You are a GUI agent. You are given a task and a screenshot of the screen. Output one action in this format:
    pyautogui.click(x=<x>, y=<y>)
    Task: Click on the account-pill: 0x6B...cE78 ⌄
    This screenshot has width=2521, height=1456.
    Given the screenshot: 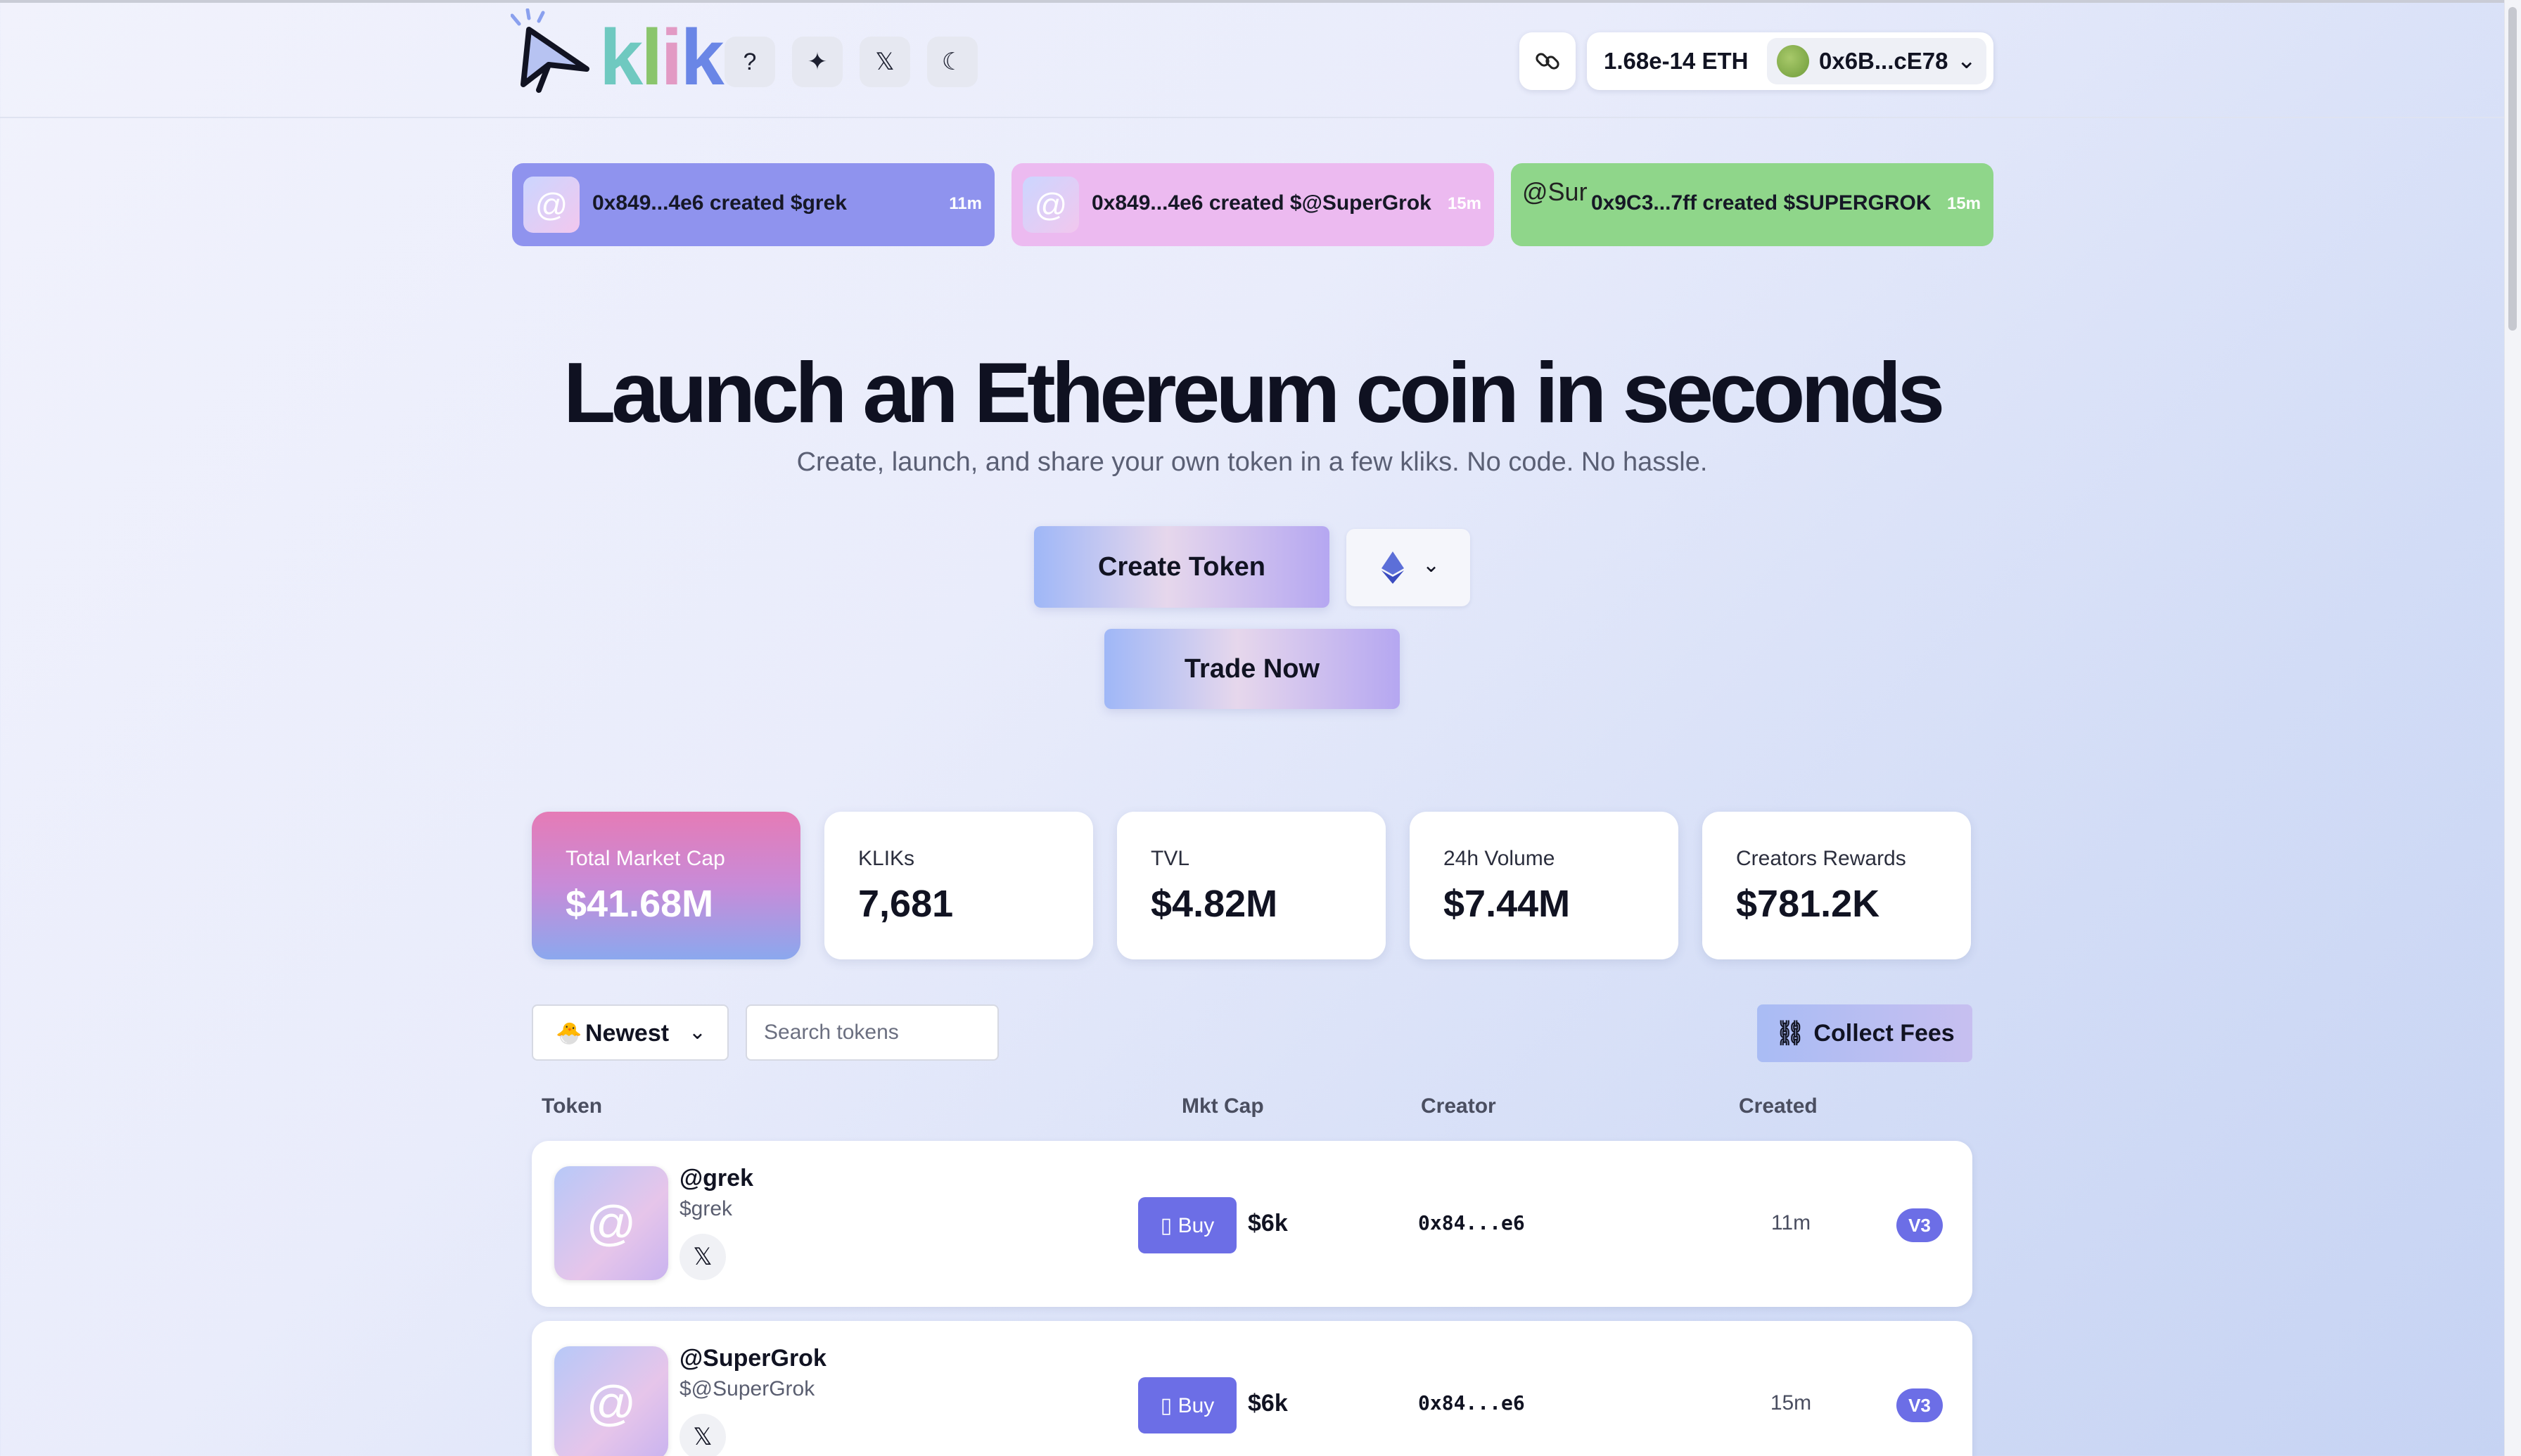 What is the action you would take?
    pyautogui.click(x=1876, y=61)
    